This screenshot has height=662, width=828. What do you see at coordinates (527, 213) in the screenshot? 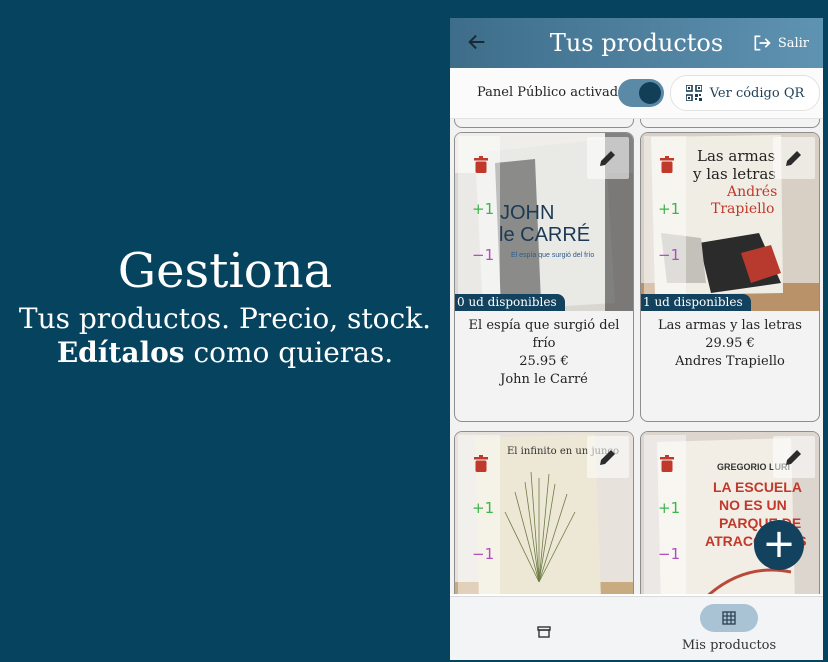
I see `cover-text: JOHN` at bounding box center [527, 213].